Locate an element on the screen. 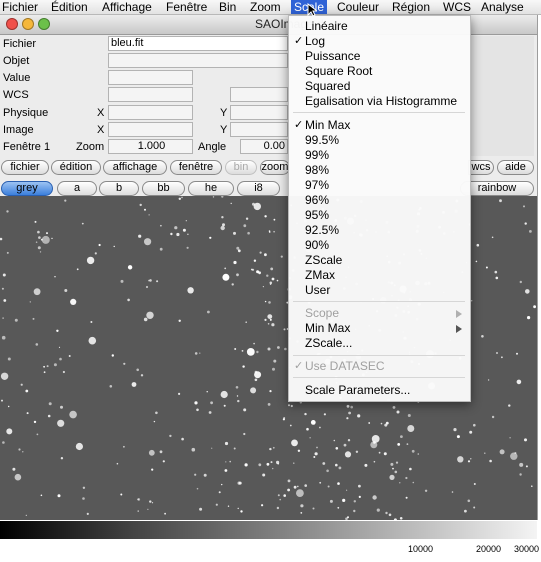  limit-90: 90% is located at coordinates (317, 245).